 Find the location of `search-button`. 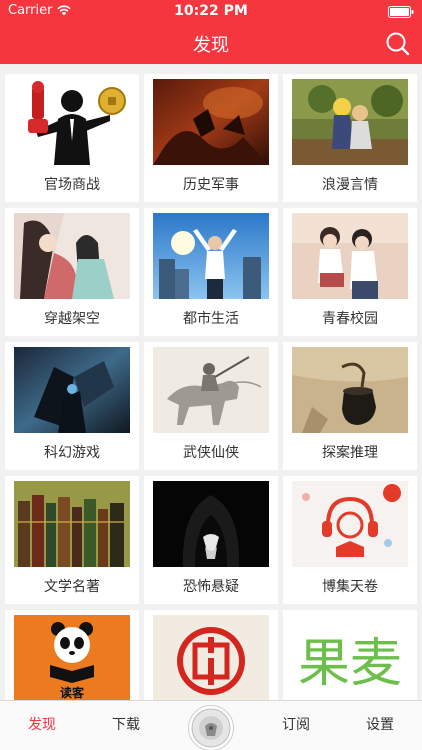

search-button is located at coordinates (398, 44).